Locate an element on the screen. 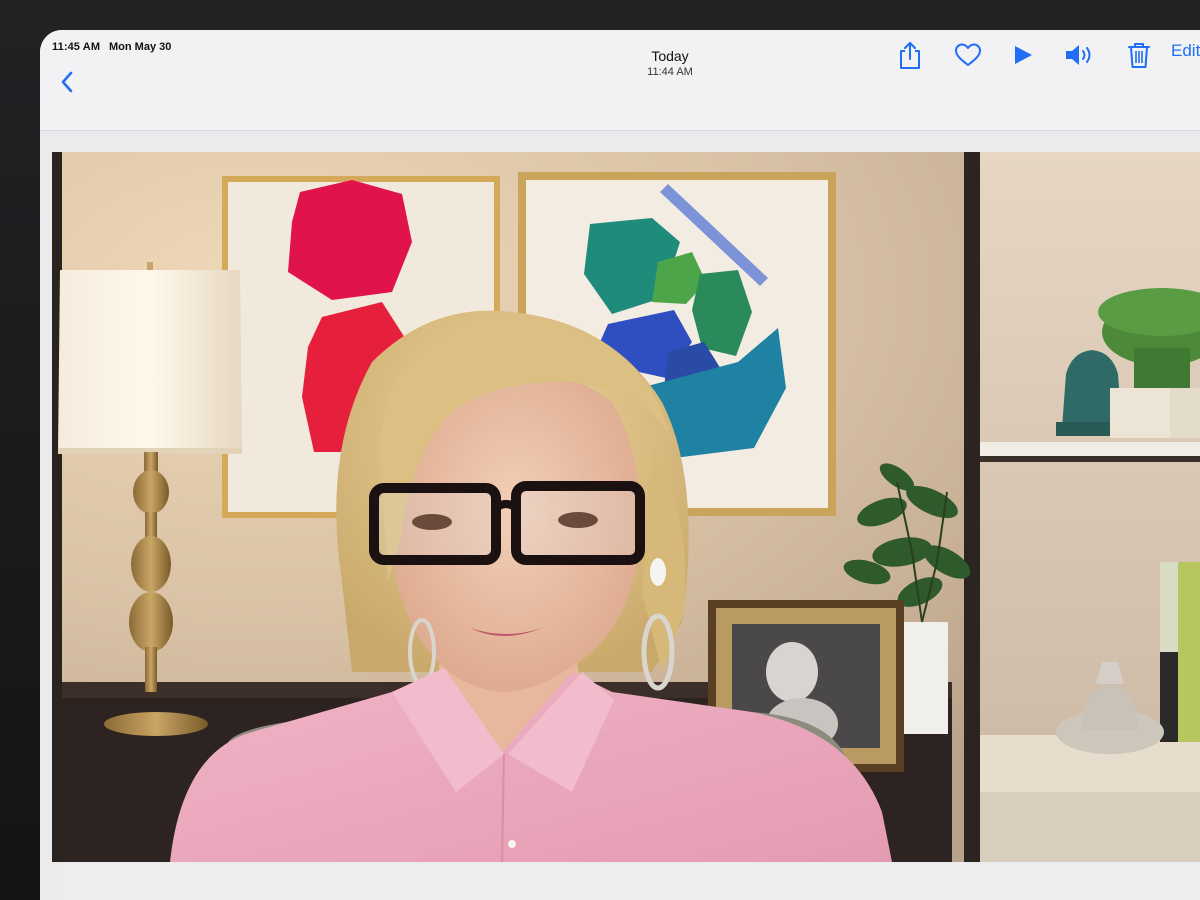 This screenshot has height=900, width=1200. play-icon is located at coordinates (1023, 55).